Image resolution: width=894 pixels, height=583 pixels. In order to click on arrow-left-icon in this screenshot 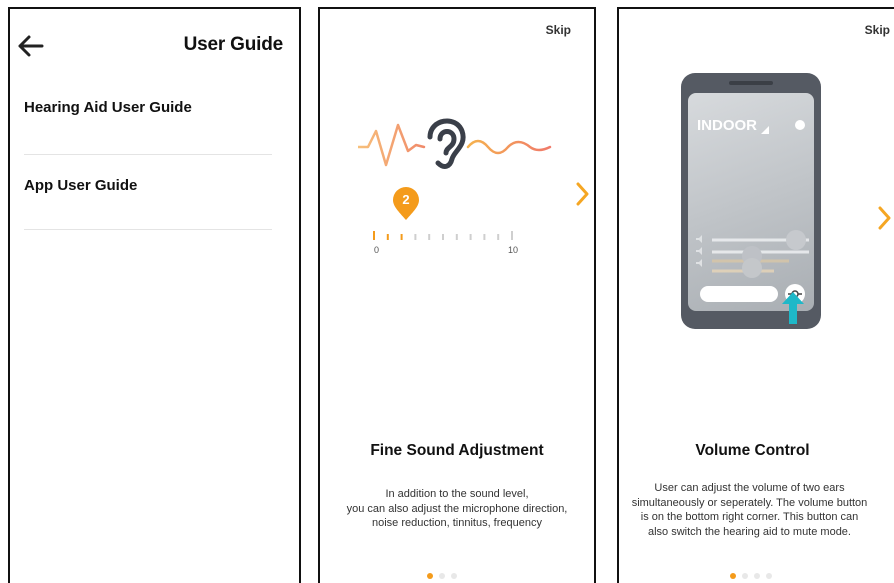, I will do `click(31, 46)`.